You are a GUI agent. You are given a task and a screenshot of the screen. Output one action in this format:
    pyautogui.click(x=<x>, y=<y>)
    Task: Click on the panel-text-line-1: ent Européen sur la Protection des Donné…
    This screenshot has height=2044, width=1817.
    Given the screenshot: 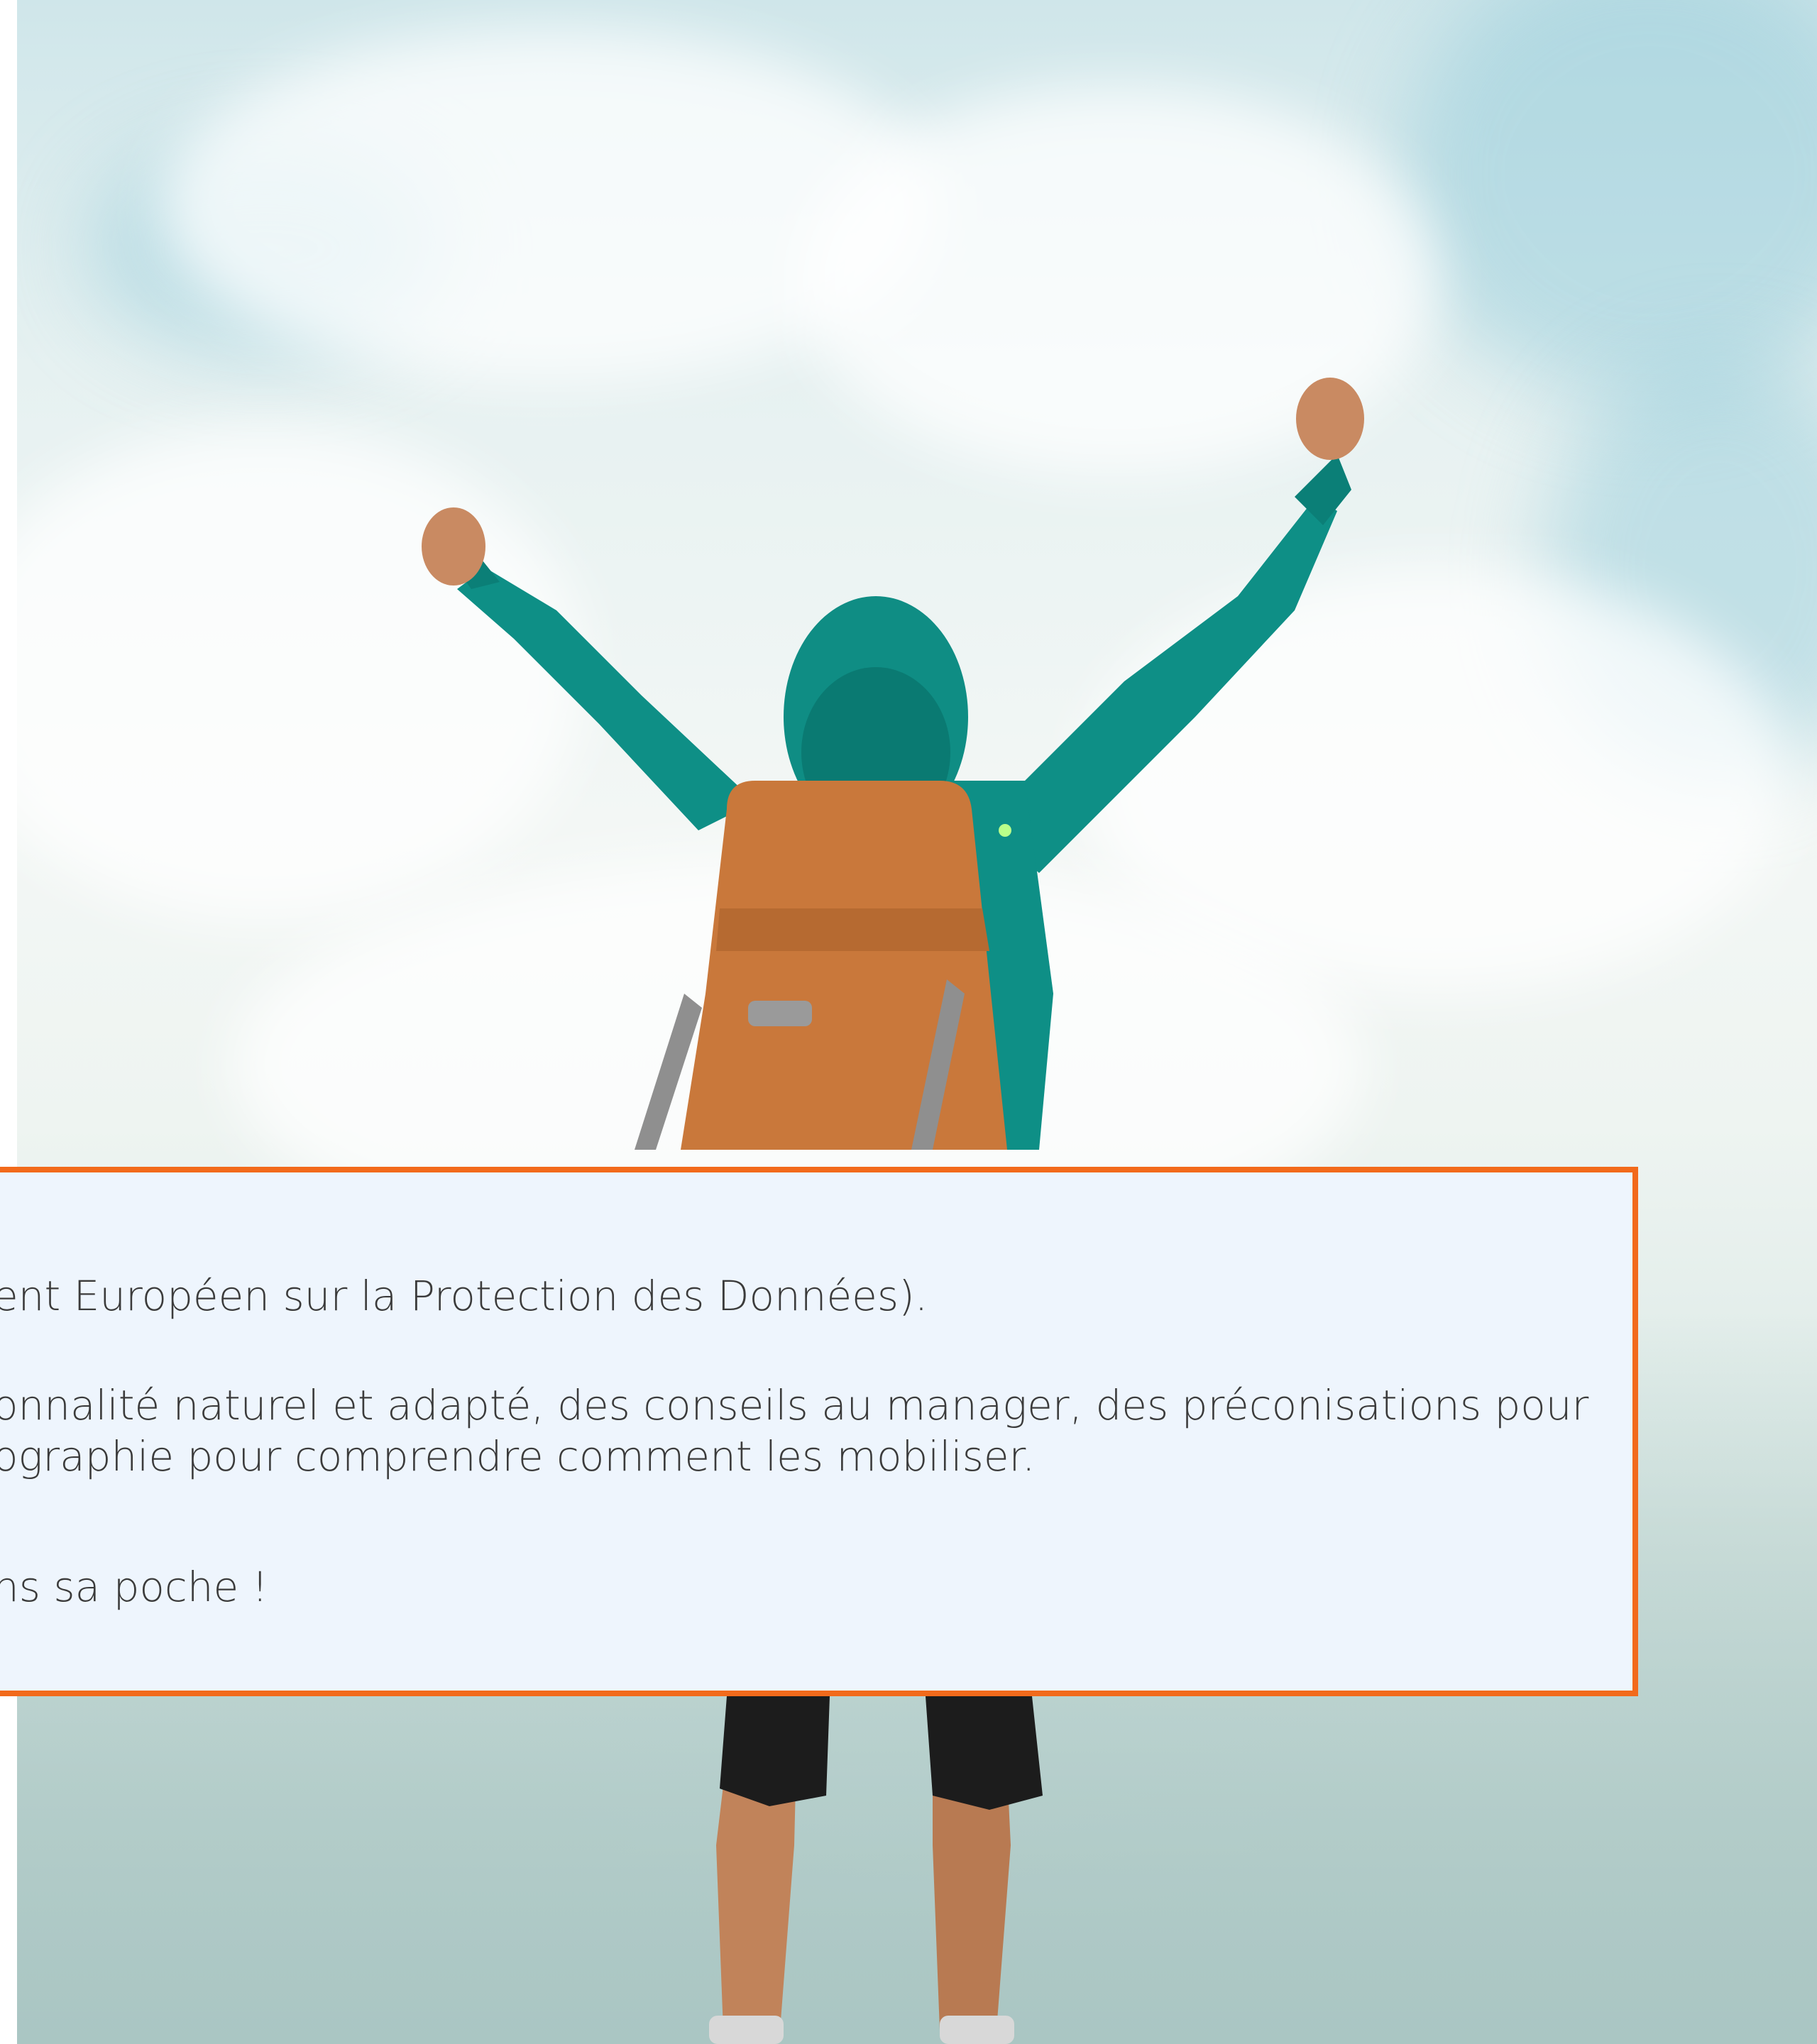 What is the action you would take?
    pyautogui.click(x=464, y=1296)
    